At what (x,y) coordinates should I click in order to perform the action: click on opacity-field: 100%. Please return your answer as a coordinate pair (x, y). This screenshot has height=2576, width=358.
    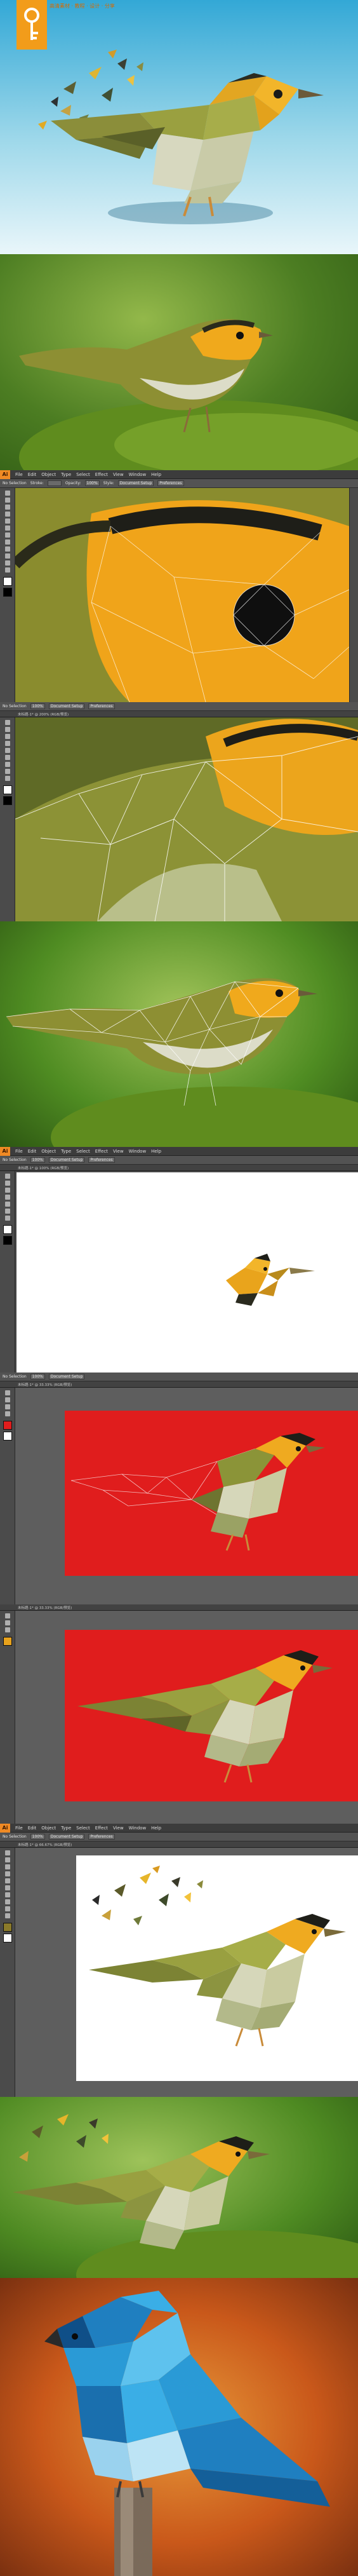
    Looking at the image, I should click on (92, 483).